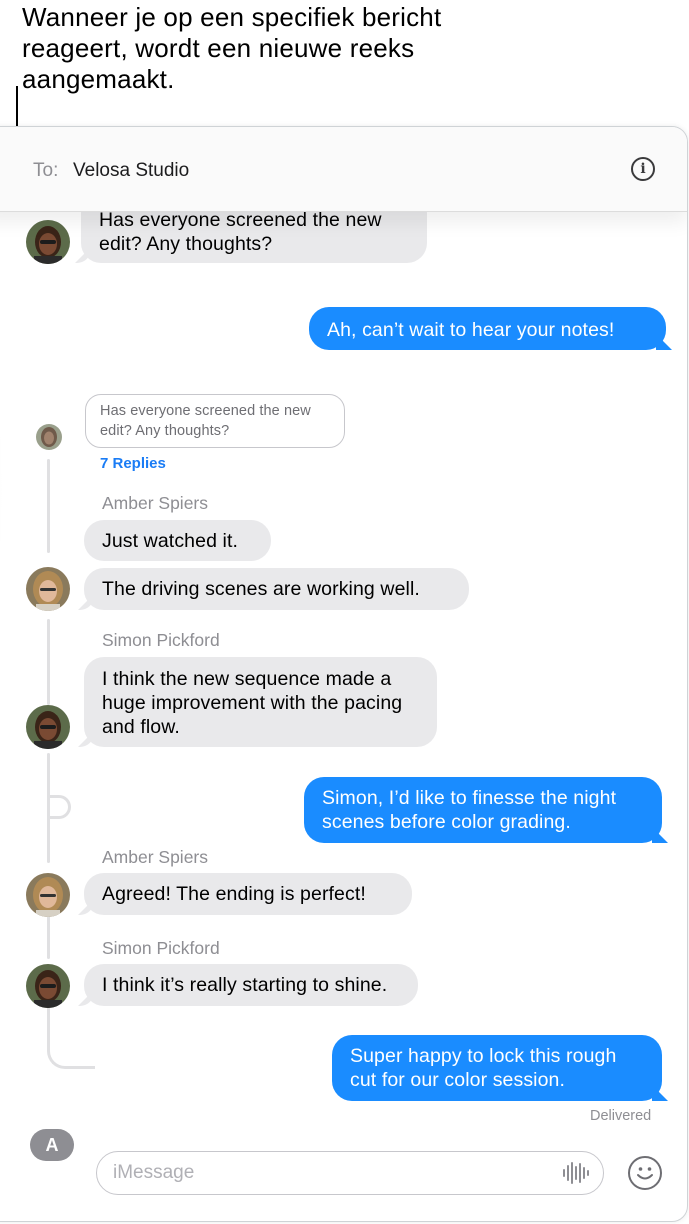 This screenshot has width=689, height=1224. Describe the element at coordinates (576, 1173) in the screenshot. I see `waveform-icon` at that location.